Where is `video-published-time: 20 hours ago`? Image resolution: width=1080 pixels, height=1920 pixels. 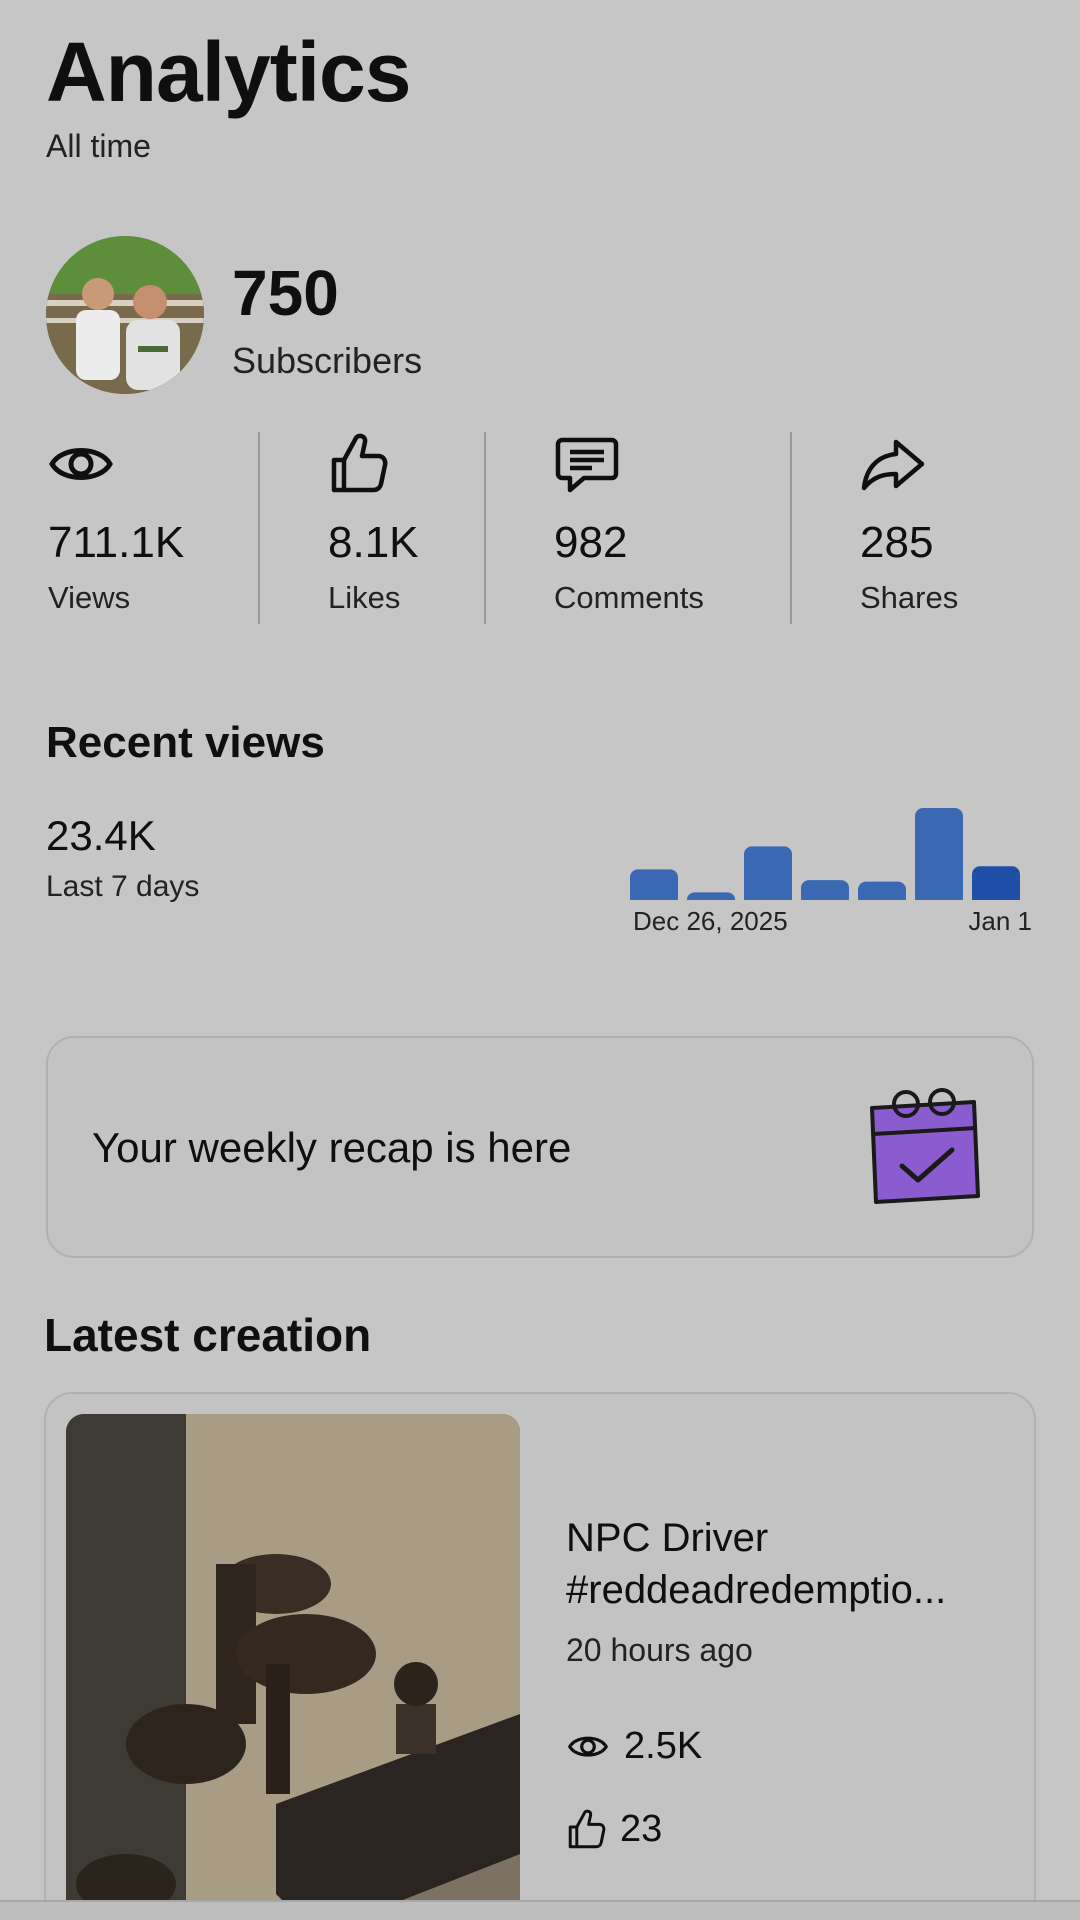
video-published-time: 20 hours ago is located at coordinates (659, 1650).